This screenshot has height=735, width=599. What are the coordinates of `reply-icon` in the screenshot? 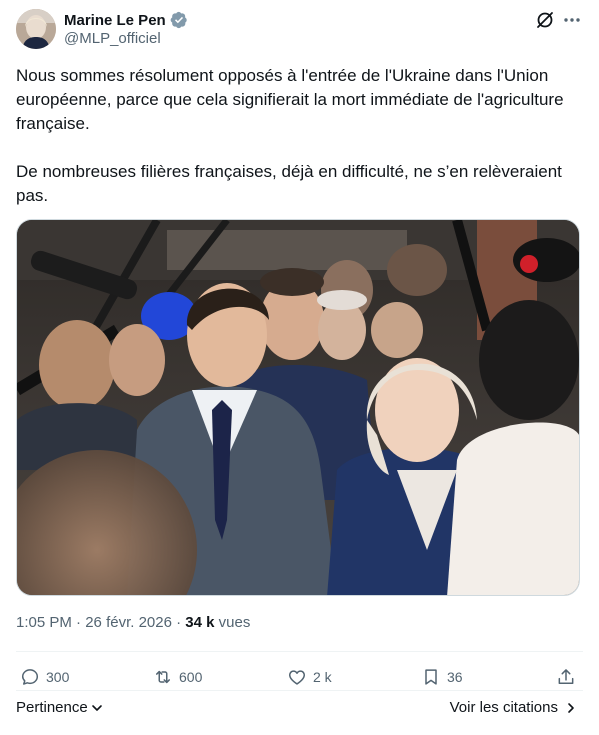 It's located at (30, 677).